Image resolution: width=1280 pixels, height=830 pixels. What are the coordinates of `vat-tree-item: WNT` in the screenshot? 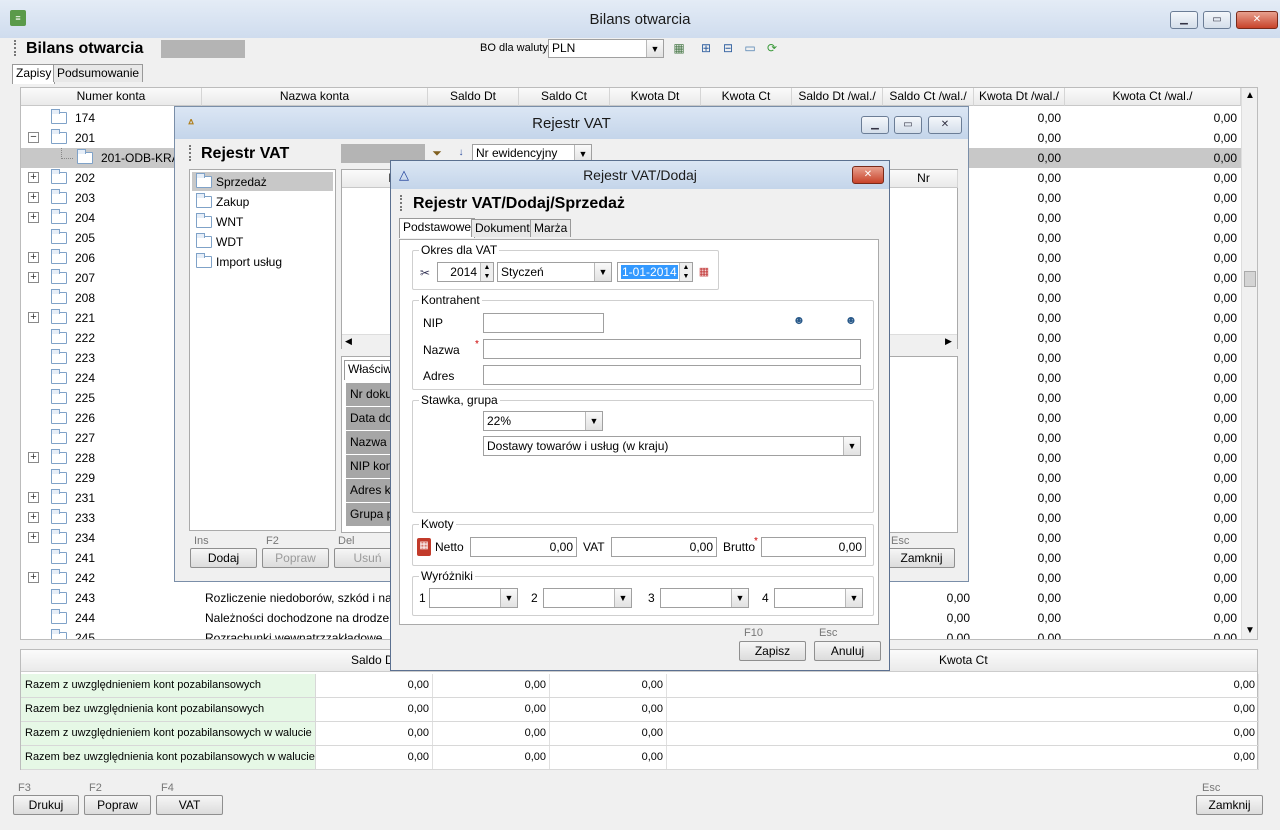 It's located at (262, 221).